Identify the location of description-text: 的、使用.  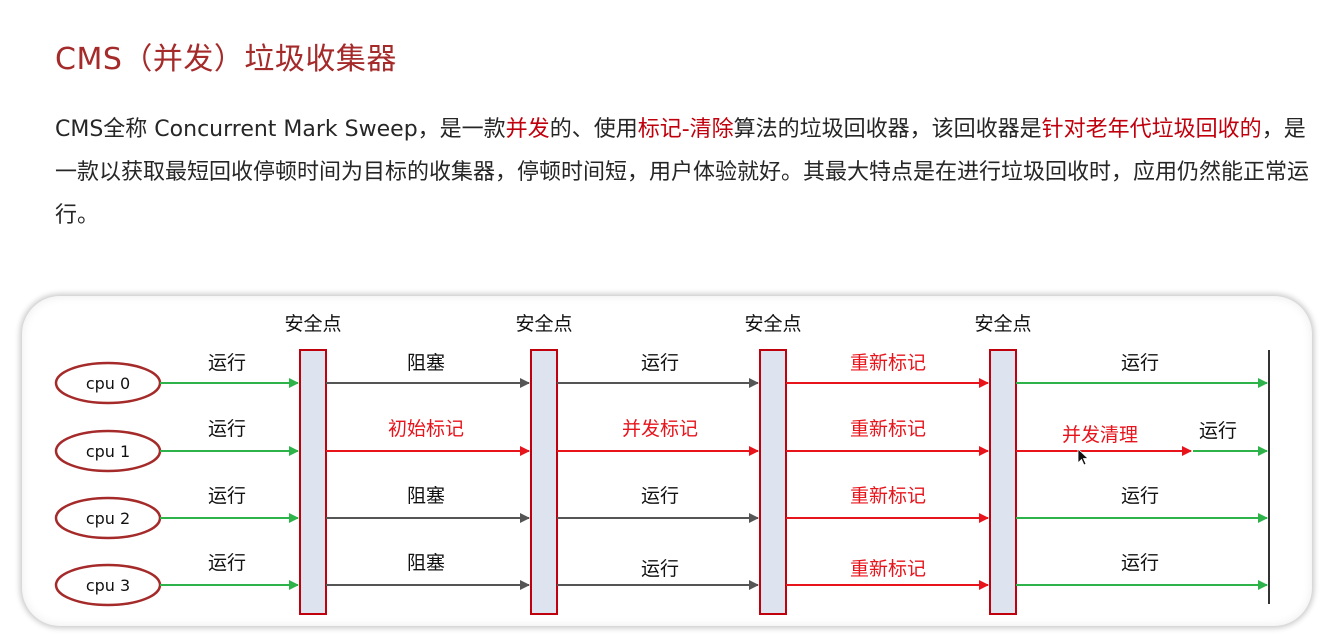
(593, 129).